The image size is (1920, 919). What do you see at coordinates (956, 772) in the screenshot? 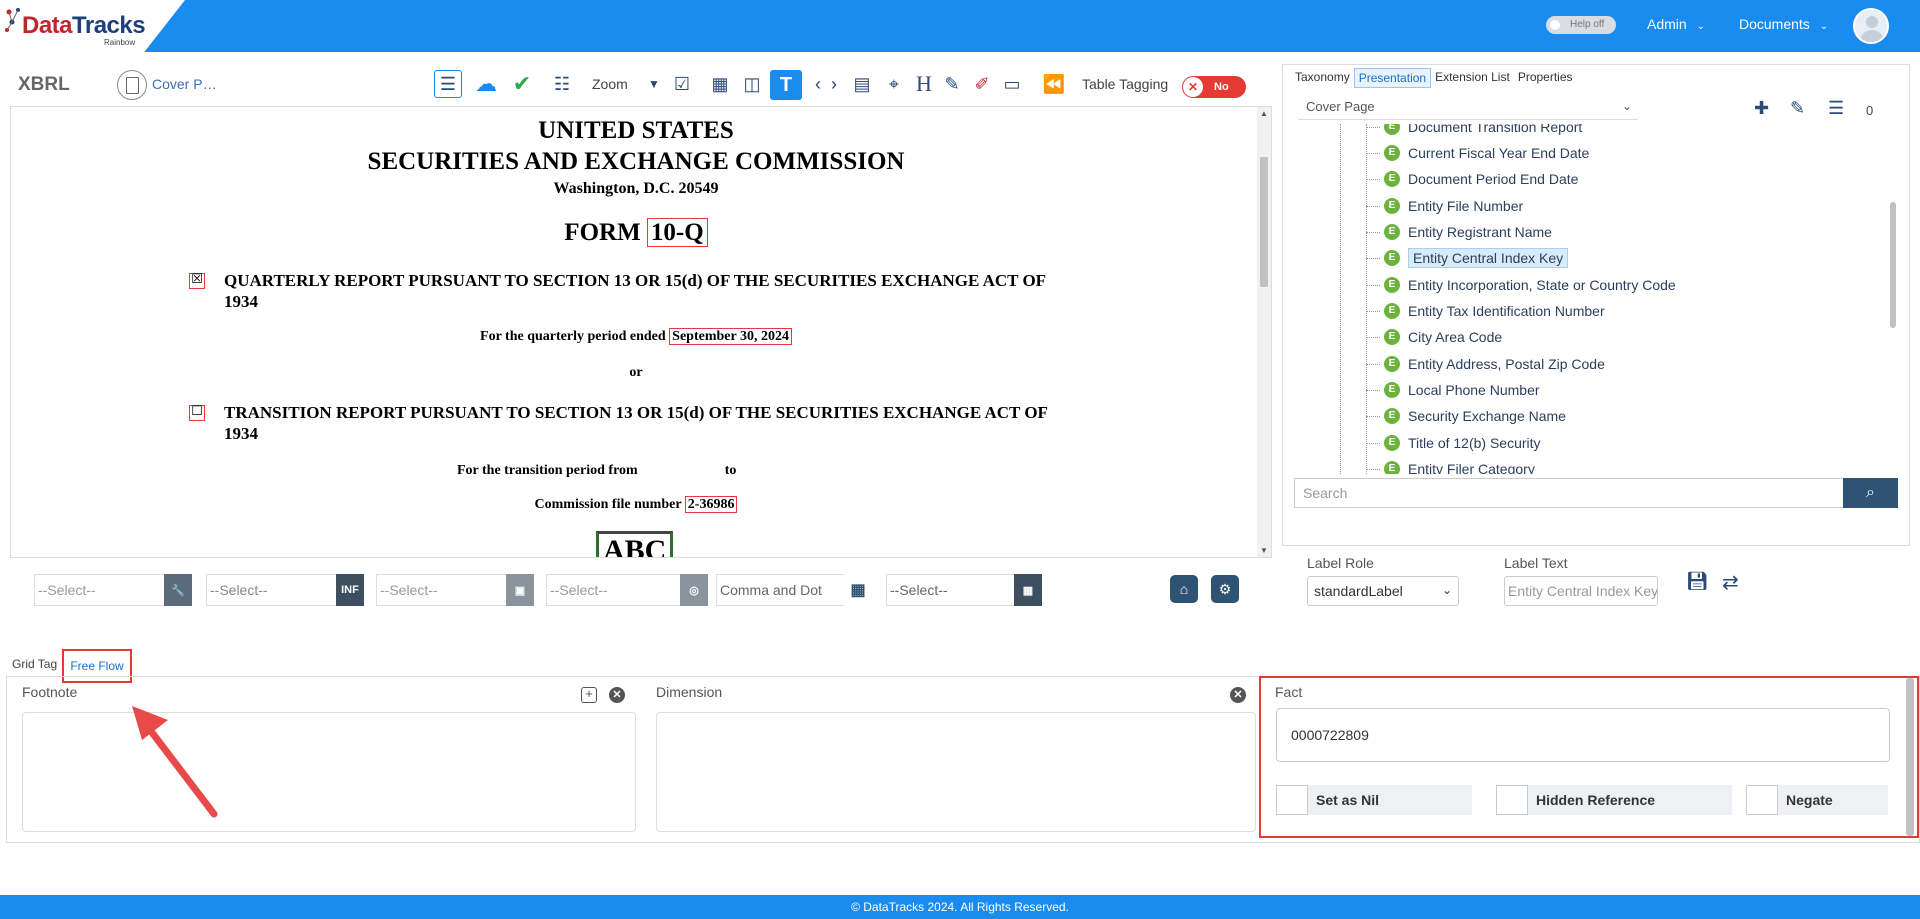
I see `dimension-box` at bounding box center [956, 772].